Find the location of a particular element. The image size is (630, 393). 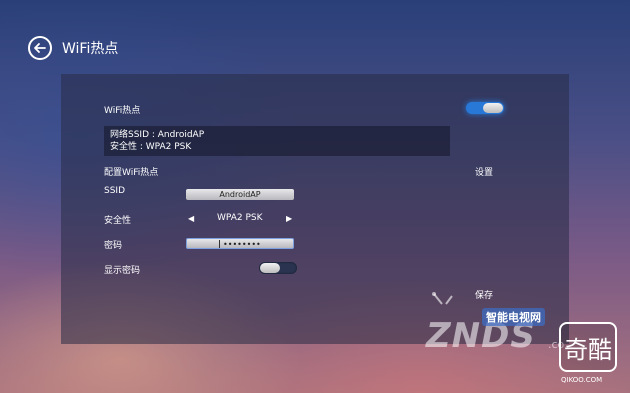

page-title: WiFi热点 is located at coordinates (90, 49).